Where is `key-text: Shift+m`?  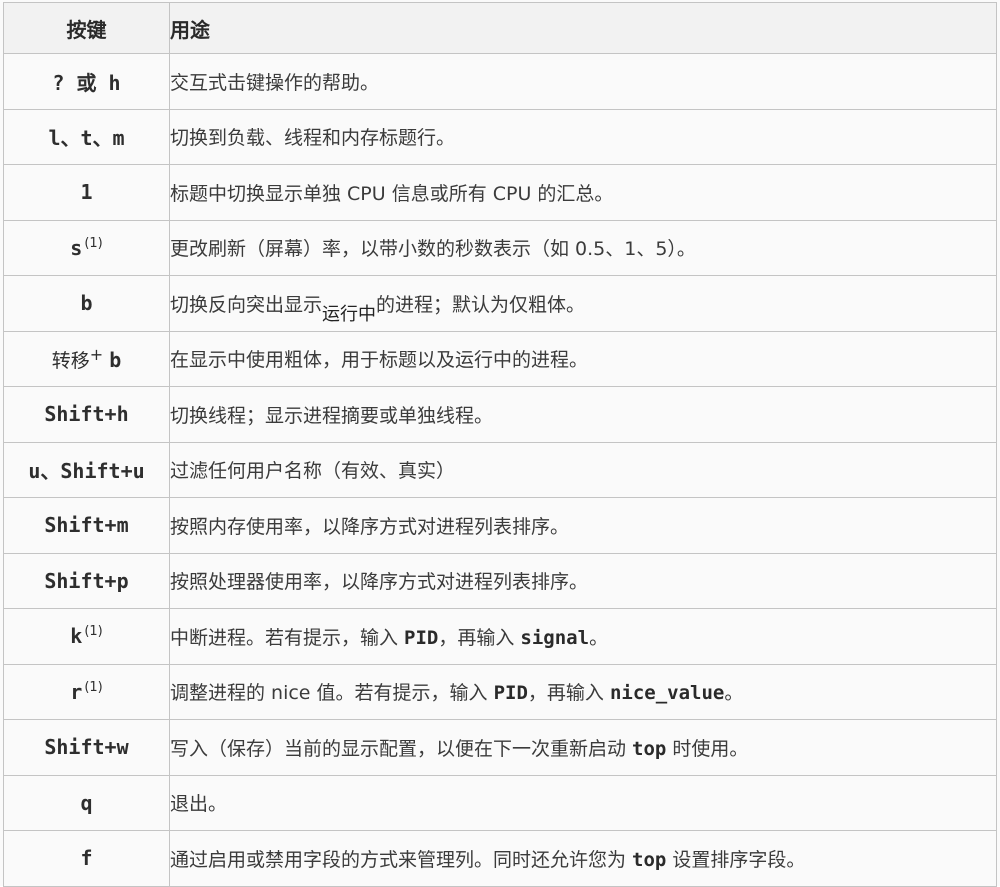
key-text: Shift+m is located at coordinates (86, 525).